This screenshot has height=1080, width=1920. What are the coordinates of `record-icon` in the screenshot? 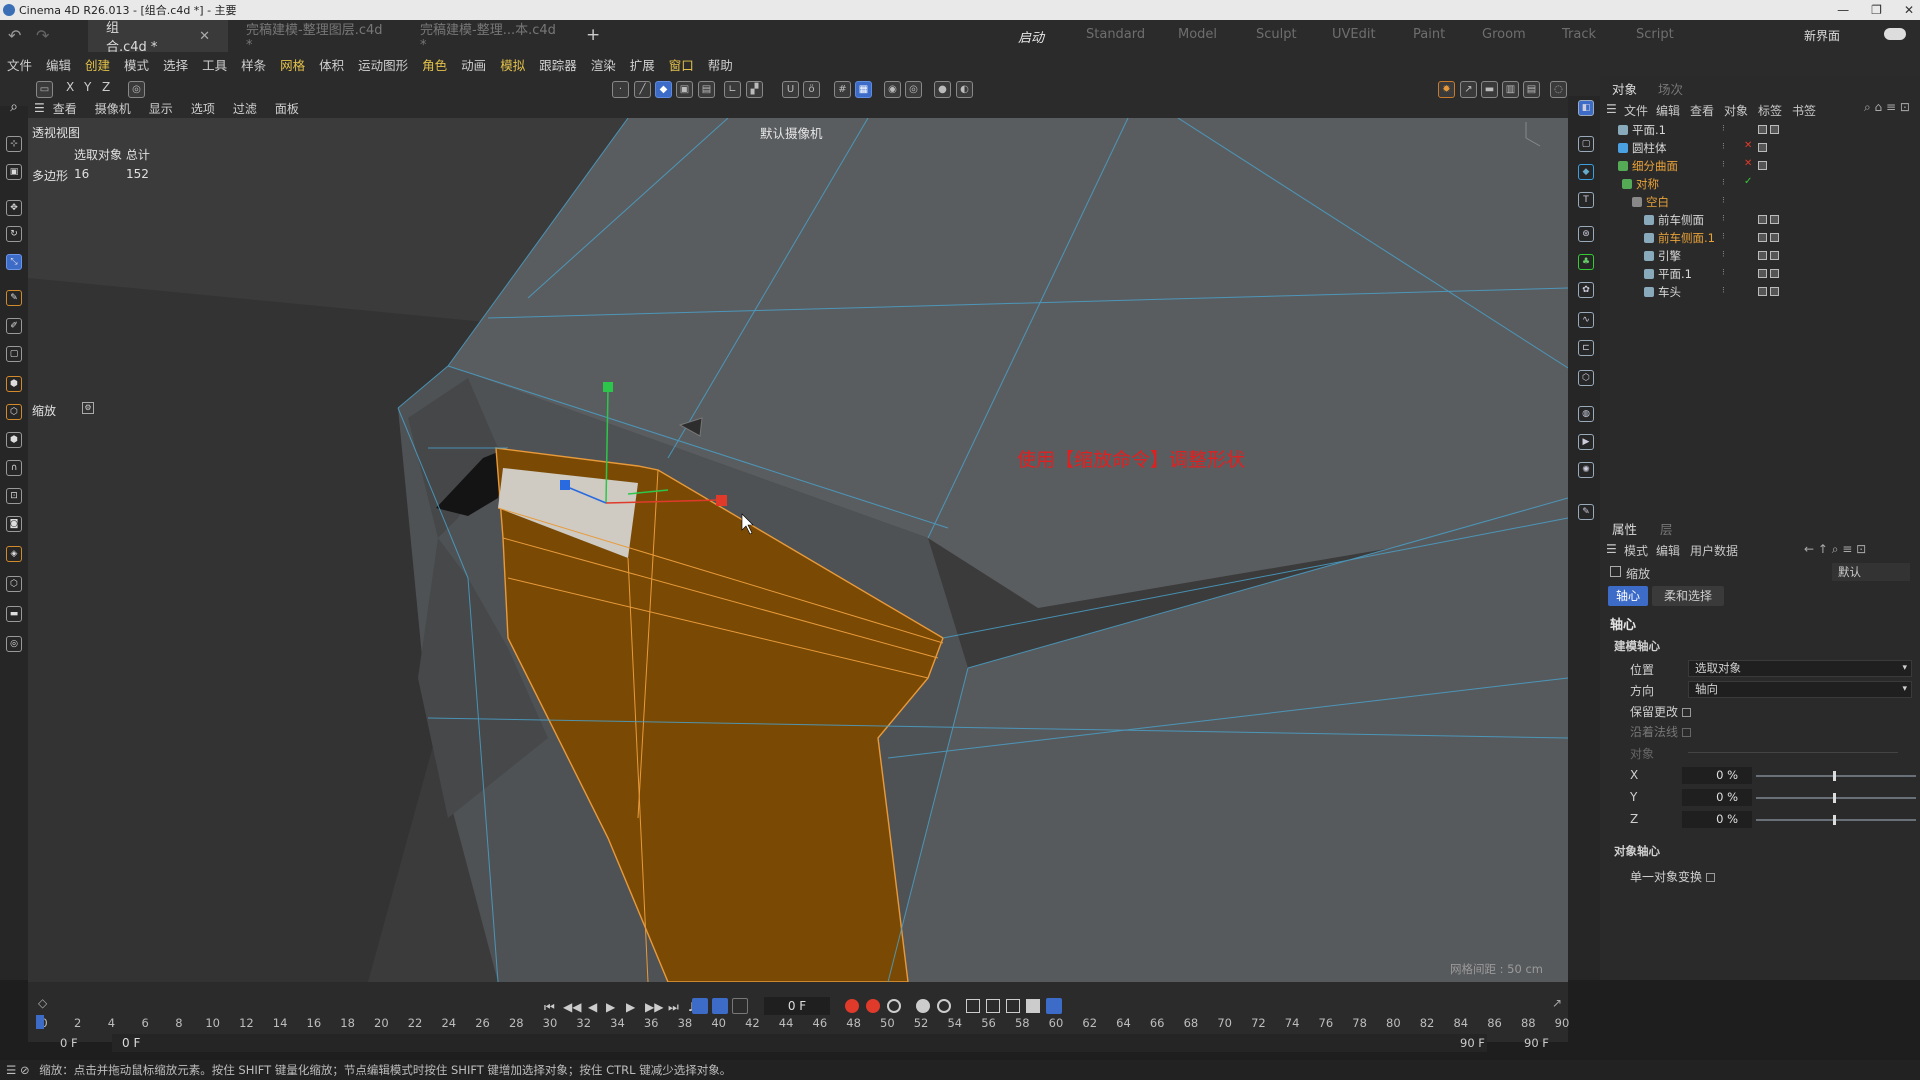 It's located at (852, 1006).